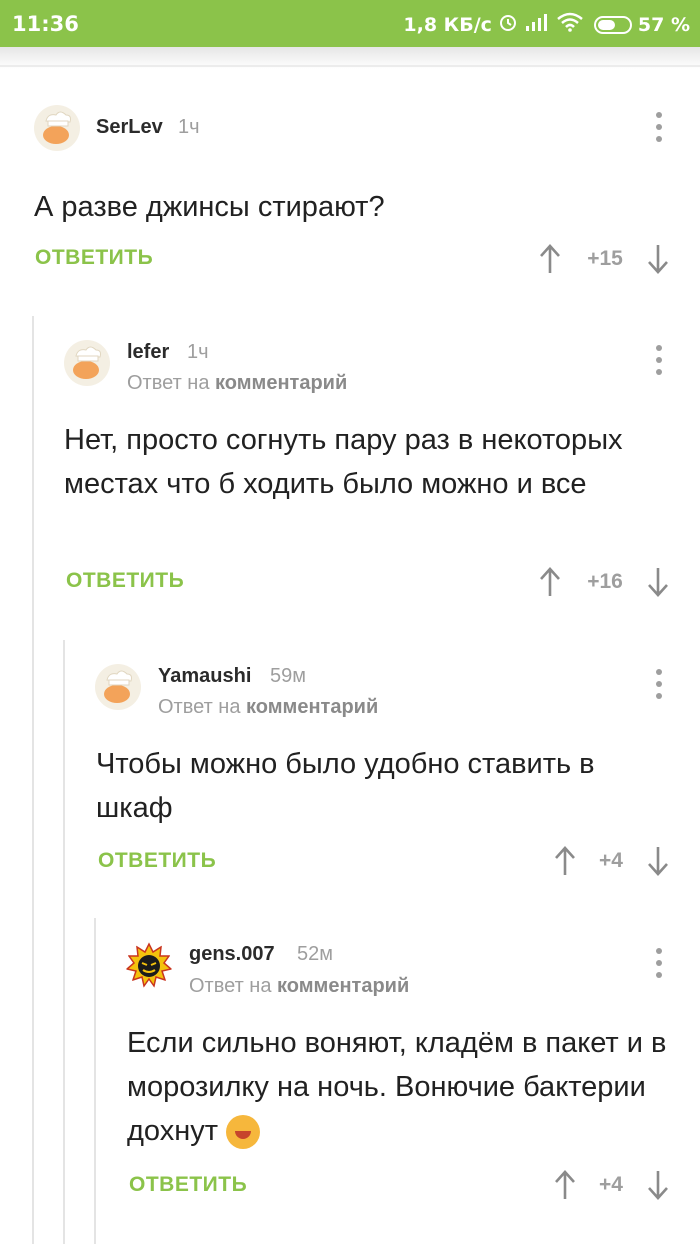  I want to click on comment-author: gens.007, so click(232, 954).